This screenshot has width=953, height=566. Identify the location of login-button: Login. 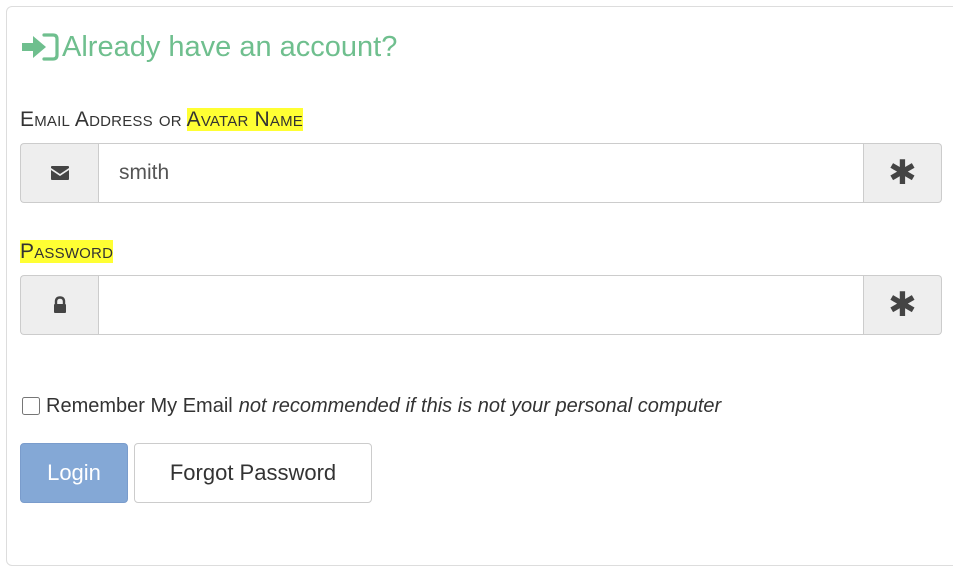
(74, 473).